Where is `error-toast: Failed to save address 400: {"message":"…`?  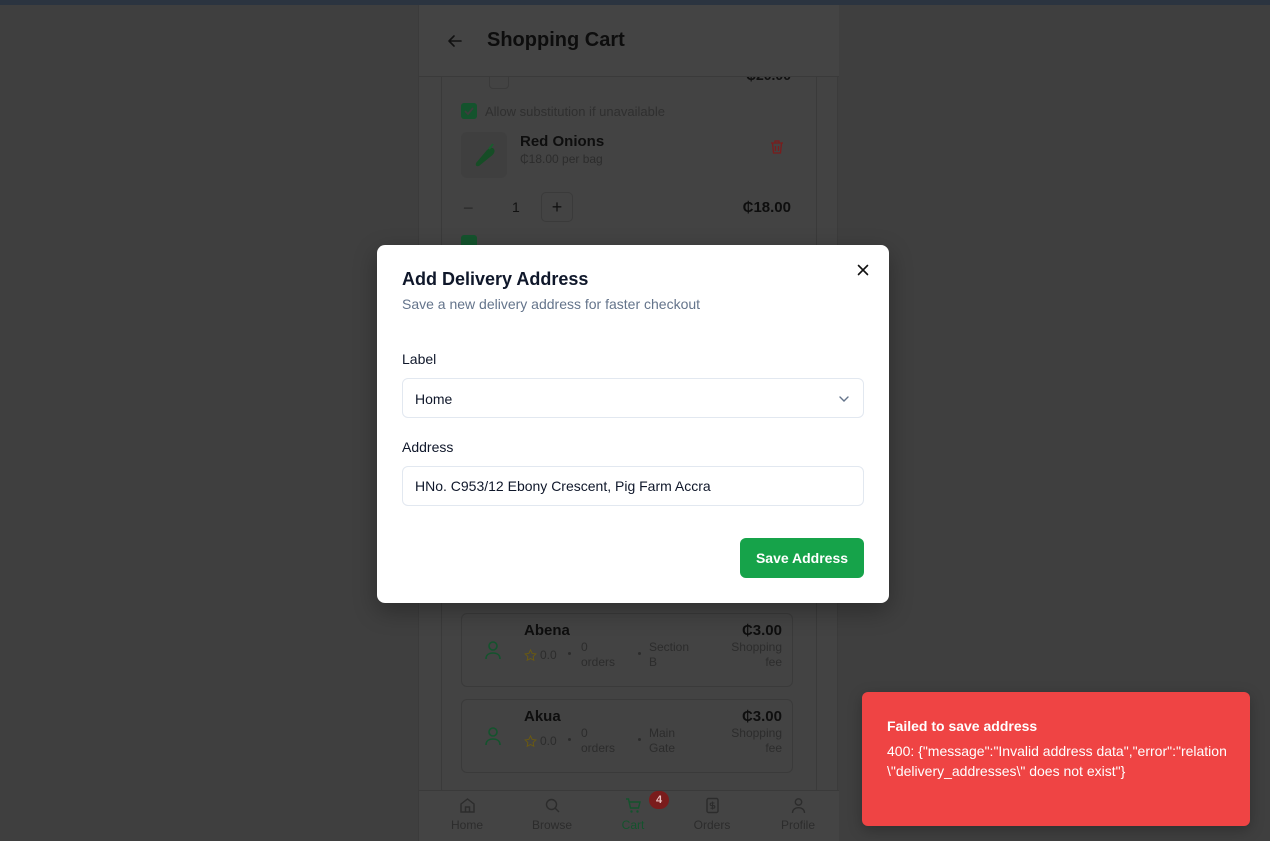 error-toast: Failed to save address 400: {"message":"… is located at coordinates (1056, 759).